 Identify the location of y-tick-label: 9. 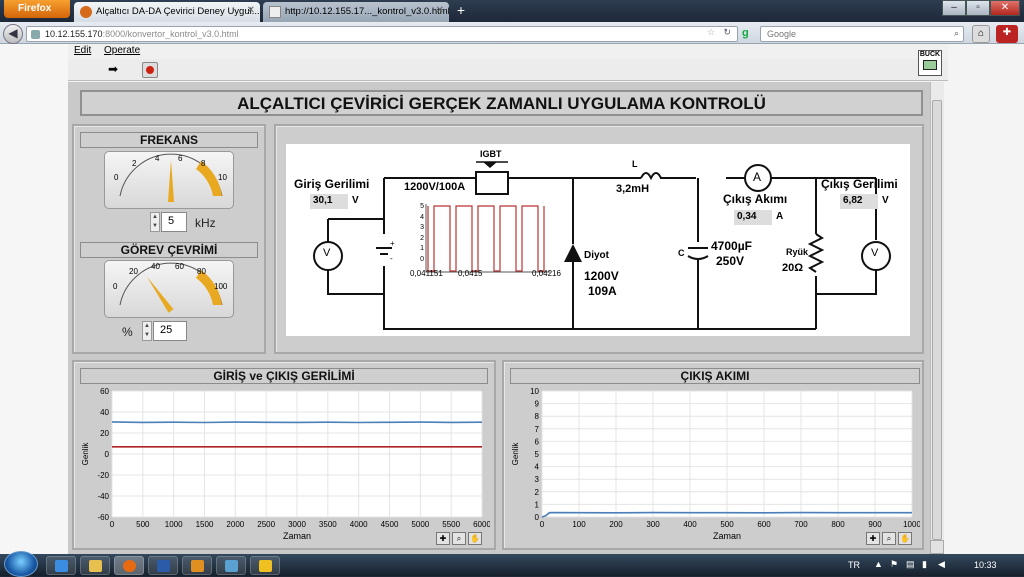
(537, 404).